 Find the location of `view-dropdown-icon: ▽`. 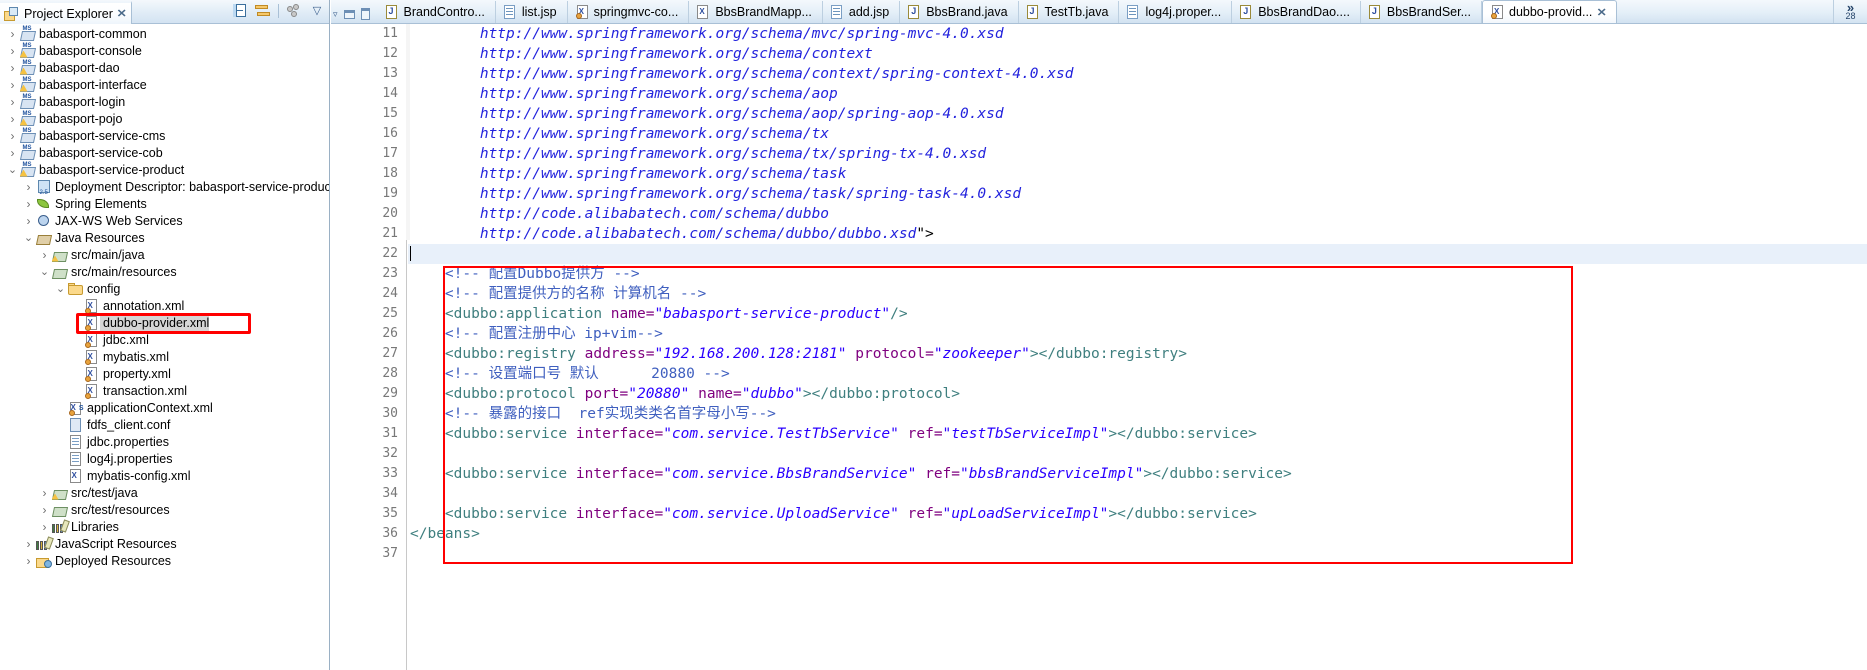

view-dropdown-icon: ▽ is located at coordinates (317, 11).